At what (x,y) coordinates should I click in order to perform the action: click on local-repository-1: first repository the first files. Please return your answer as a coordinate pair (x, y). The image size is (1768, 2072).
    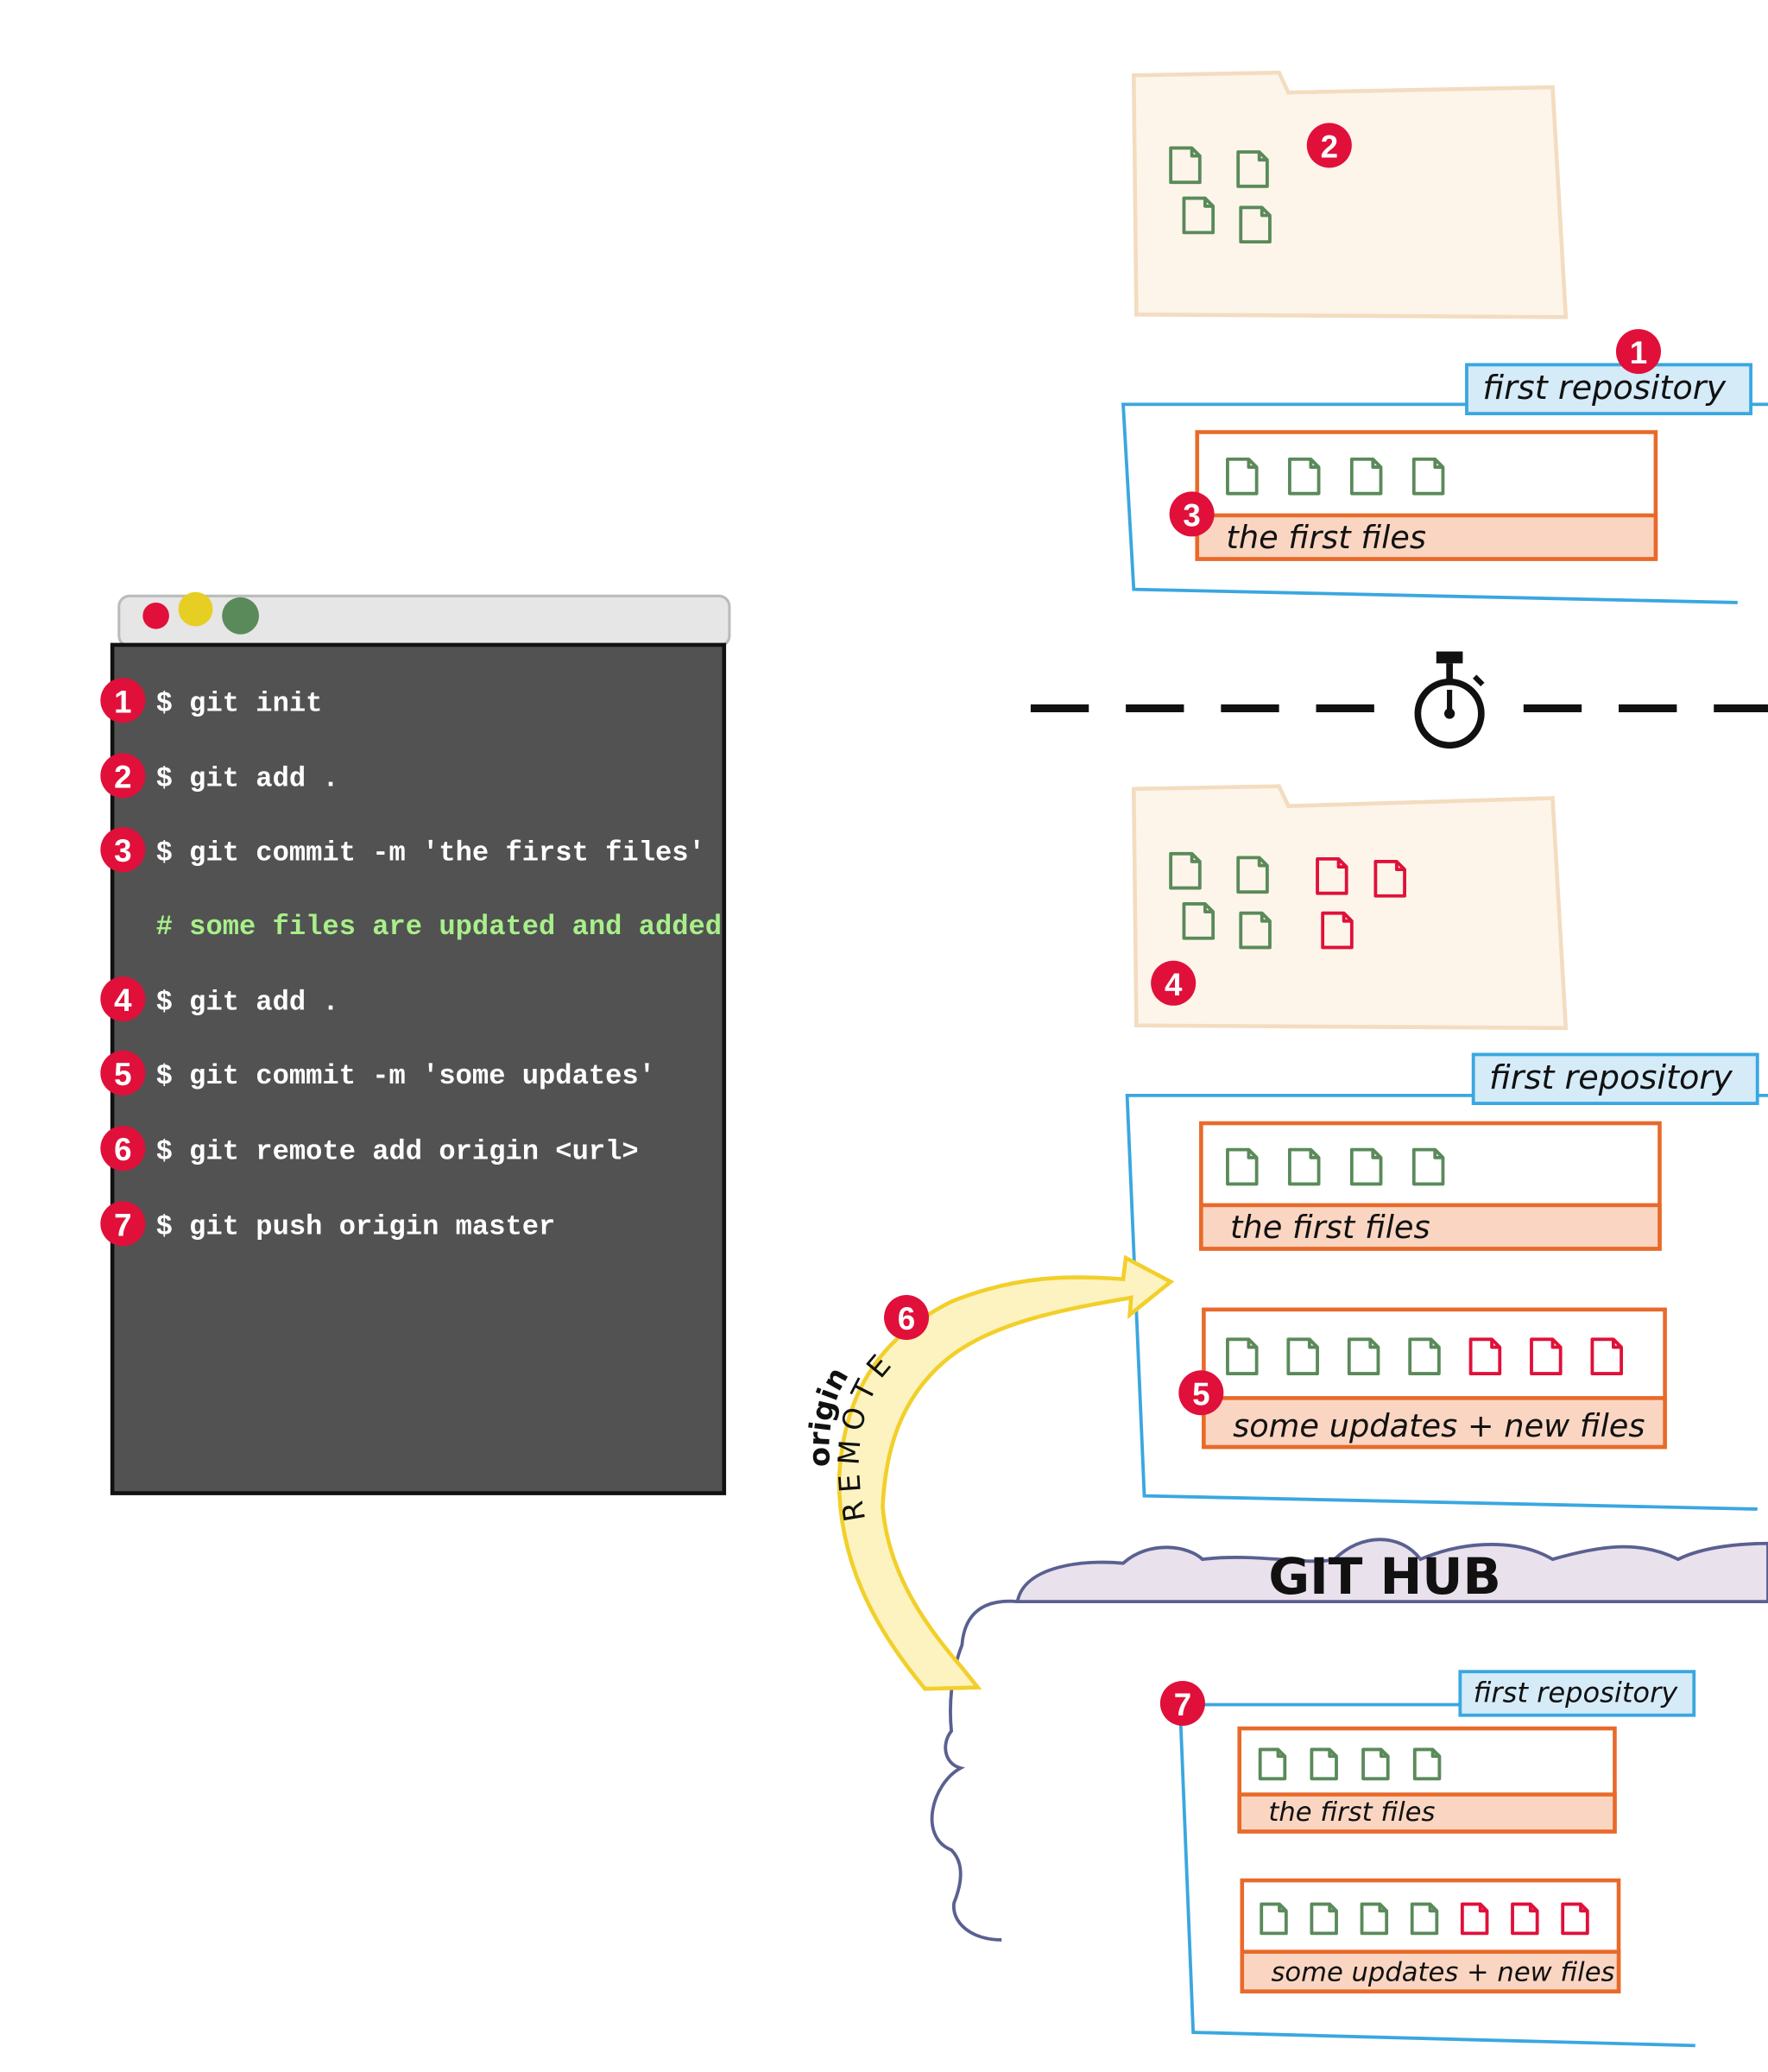
    Looking at the image, I should click on (1445, 483).